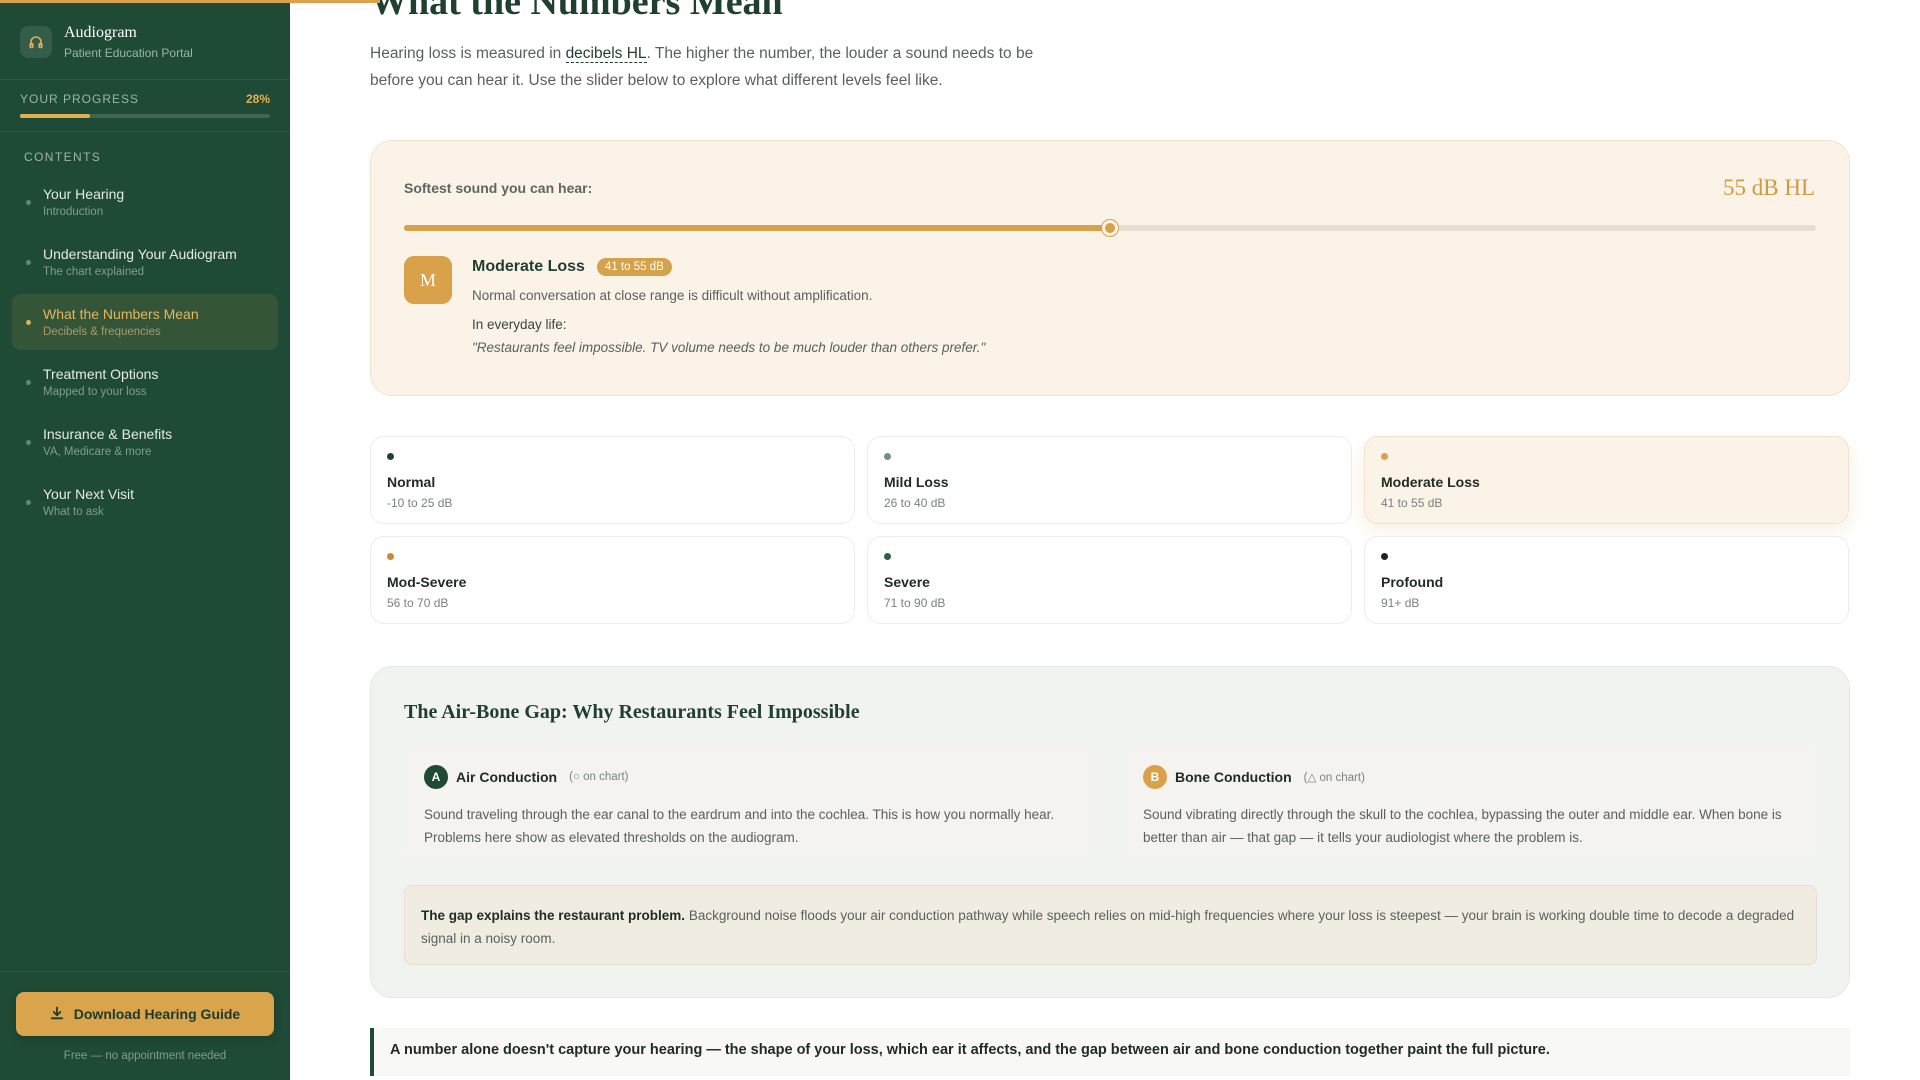  What do you see at coordinates (97, 452) in the screenshot?
I see `nav-subtitle: VA, Medicare & more` at bounding box center [97, 452].